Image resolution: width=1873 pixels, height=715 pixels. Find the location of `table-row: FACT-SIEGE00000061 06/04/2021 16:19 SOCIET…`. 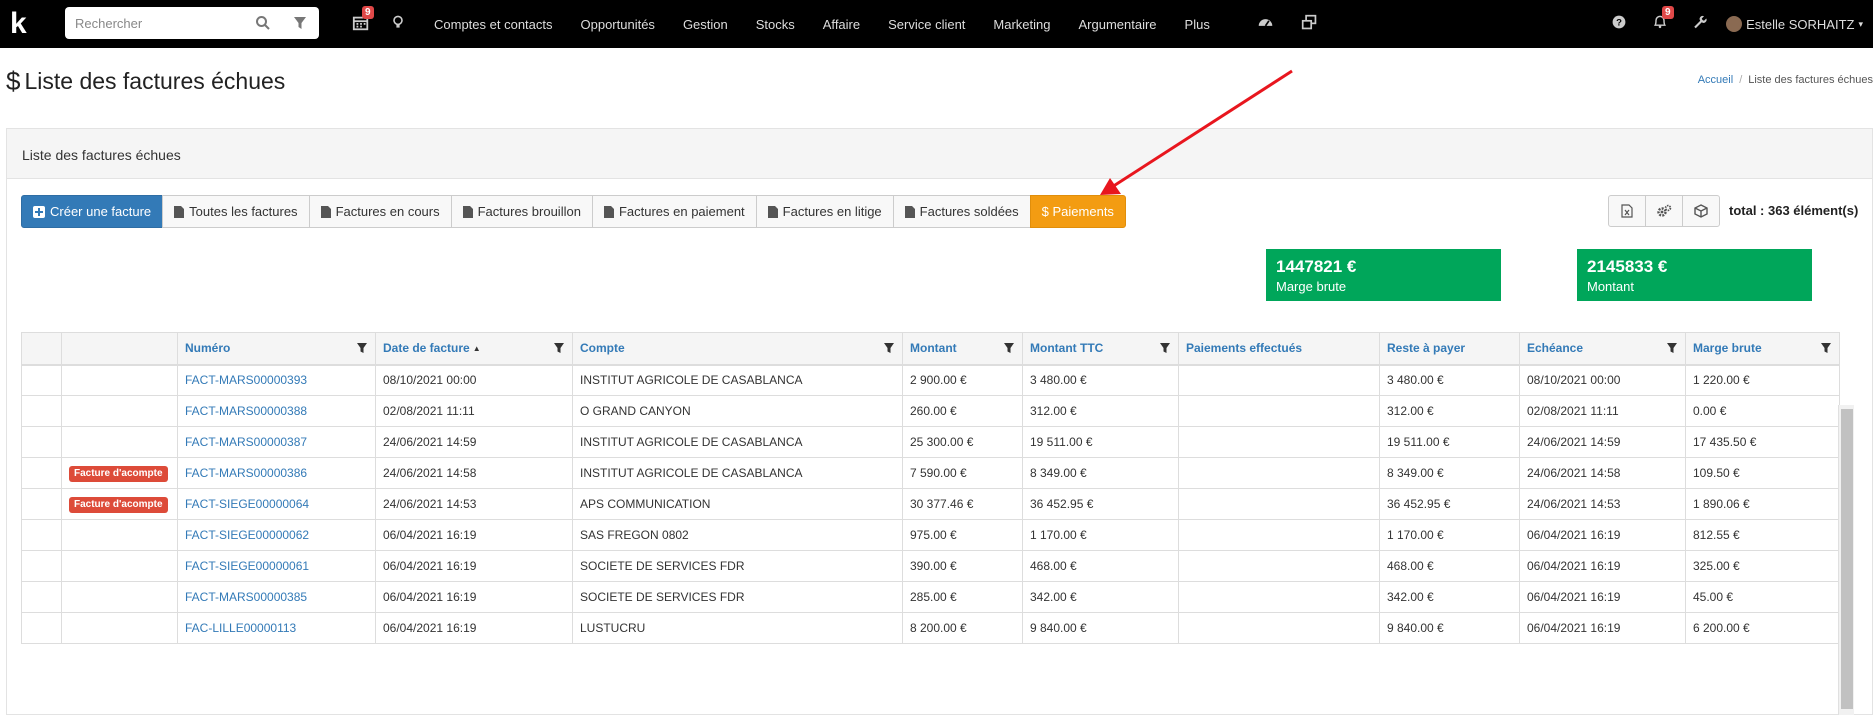

table-row: FACT-SIEGE00000061 06/04/2021 16:19 SOCIET… is located at coordinates (930, 566).